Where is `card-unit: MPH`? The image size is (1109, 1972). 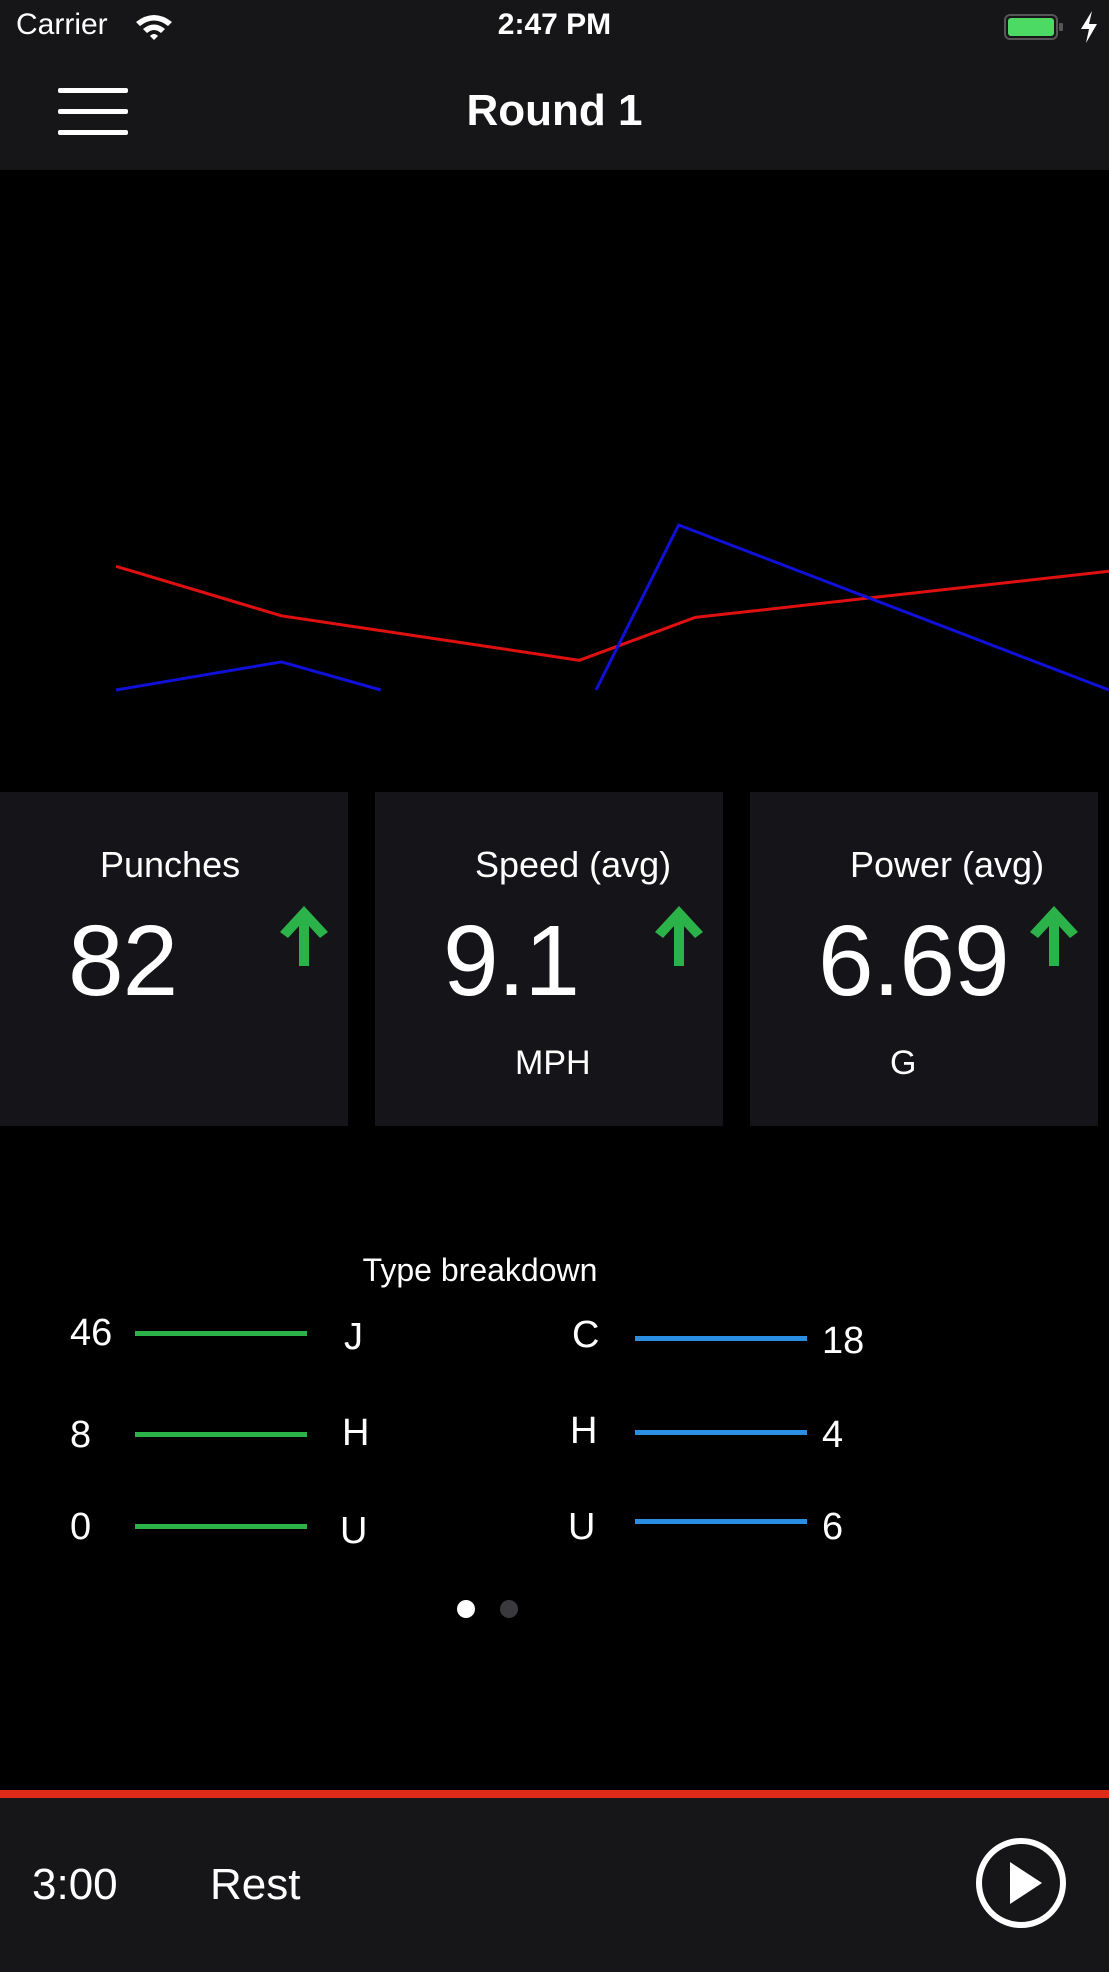
card-unit: MPH is located at coordinates (553, 1063).